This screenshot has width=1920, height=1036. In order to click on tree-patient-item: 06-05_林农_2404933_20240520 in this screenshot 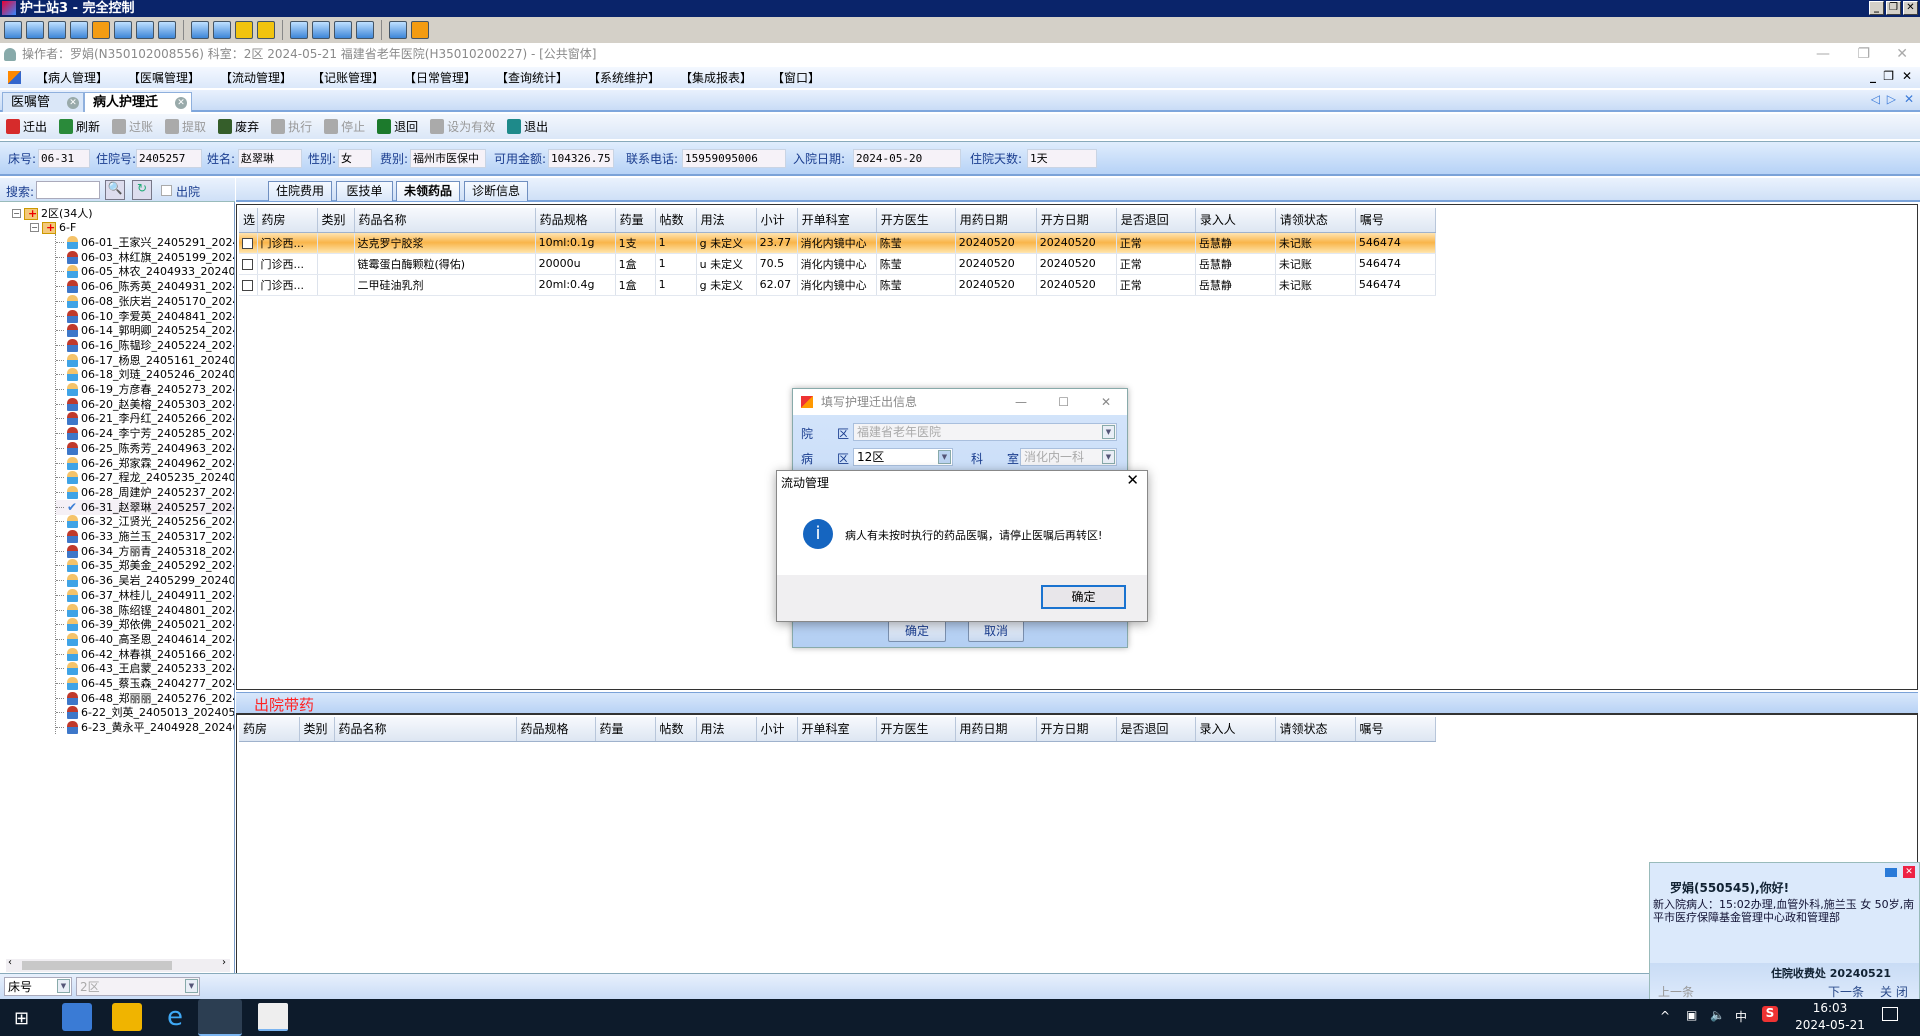, I will do `click(145, 271)`.